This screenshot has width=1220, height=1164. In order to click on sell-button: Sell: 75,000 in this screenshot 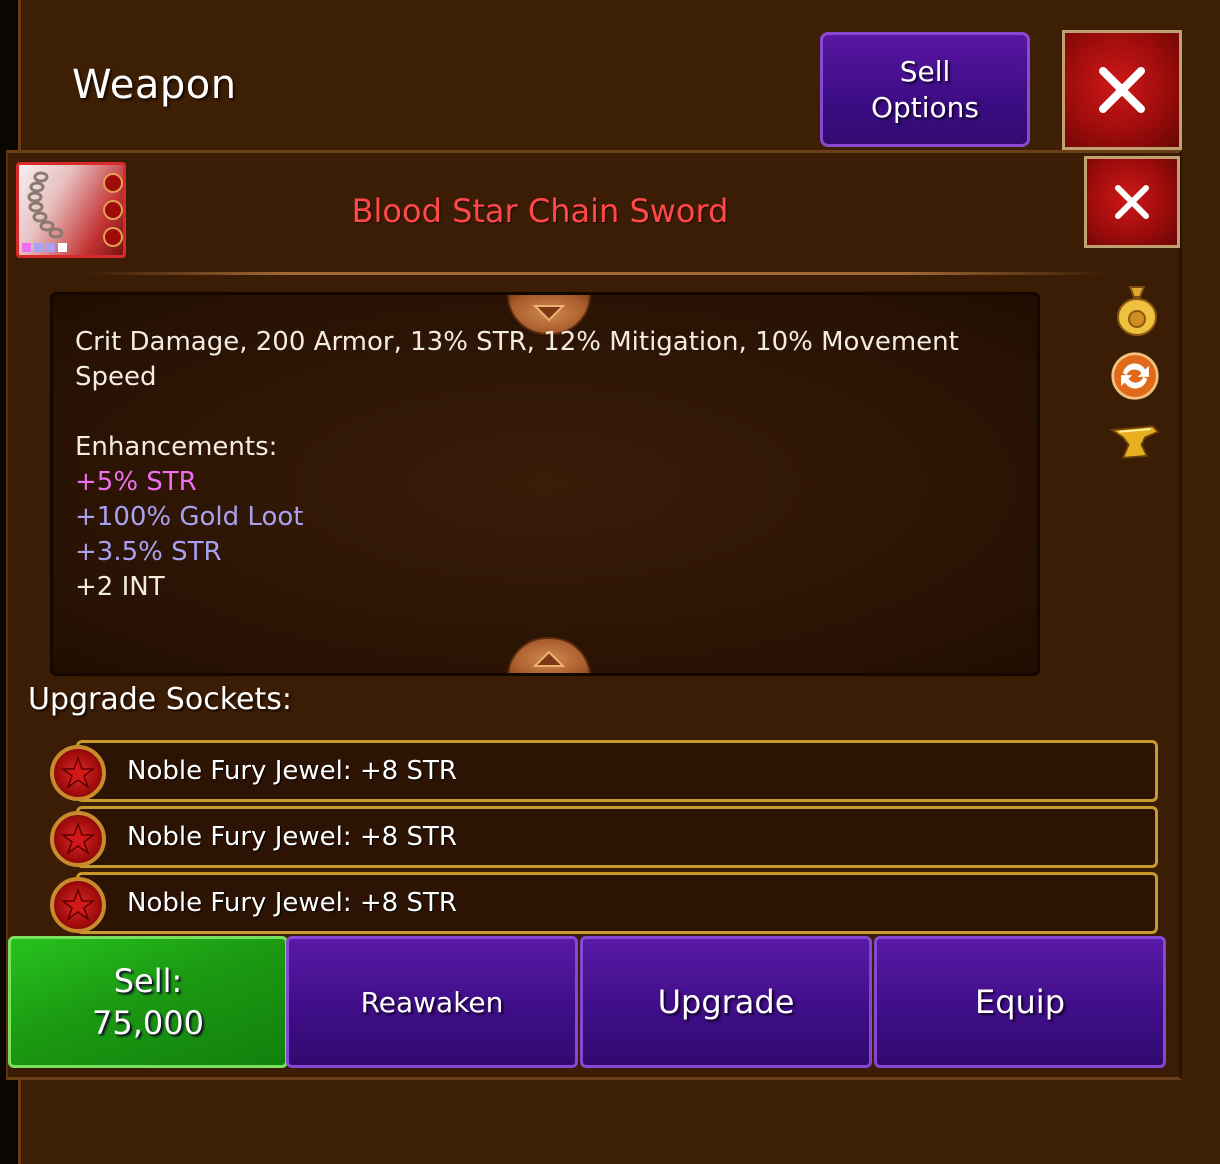, I will do `click(148, 1002)`.